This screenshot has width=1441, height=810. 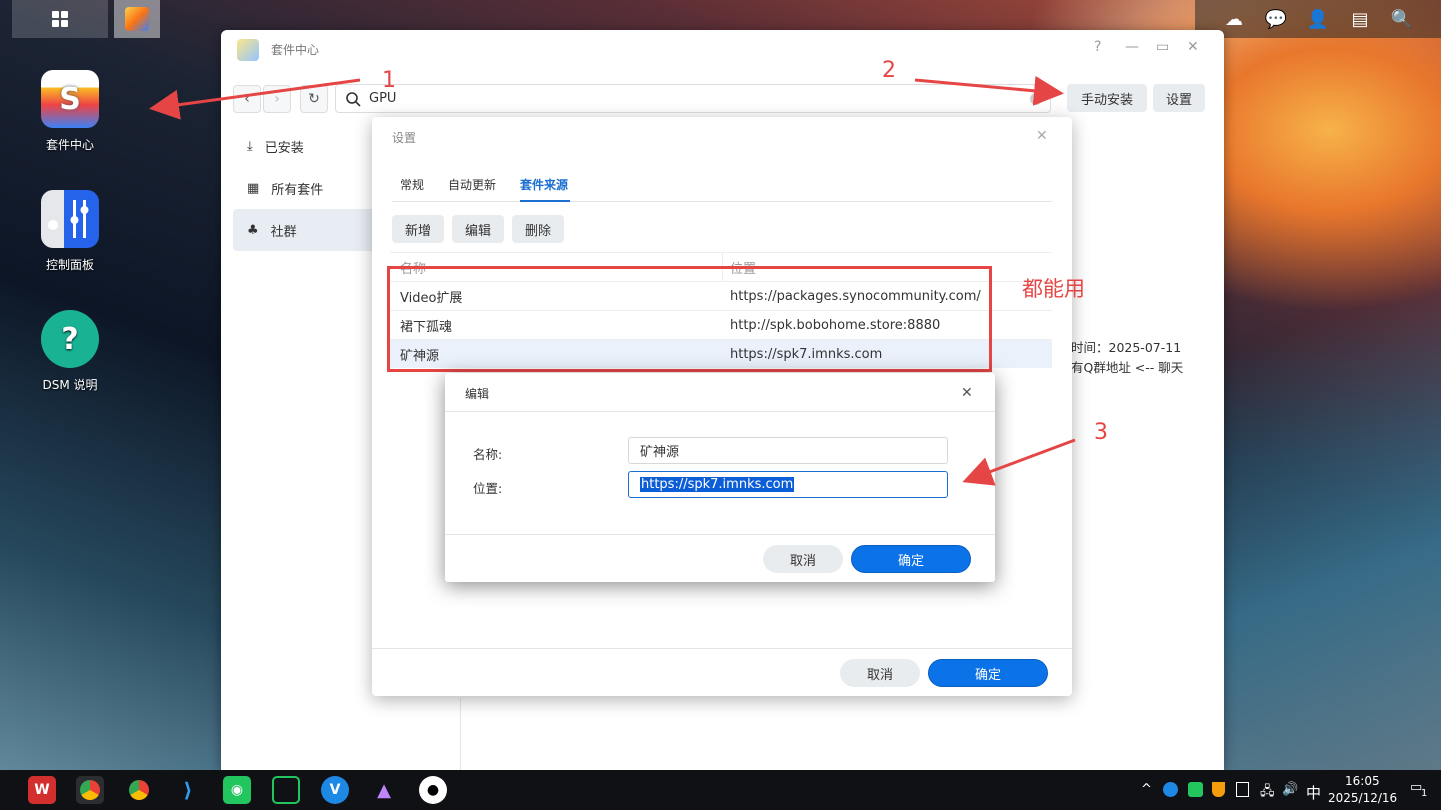 What do you see at coordinates (488, 488) in the screenshot?
I see `location-label: 位置:` at bounding box center [488, 488].